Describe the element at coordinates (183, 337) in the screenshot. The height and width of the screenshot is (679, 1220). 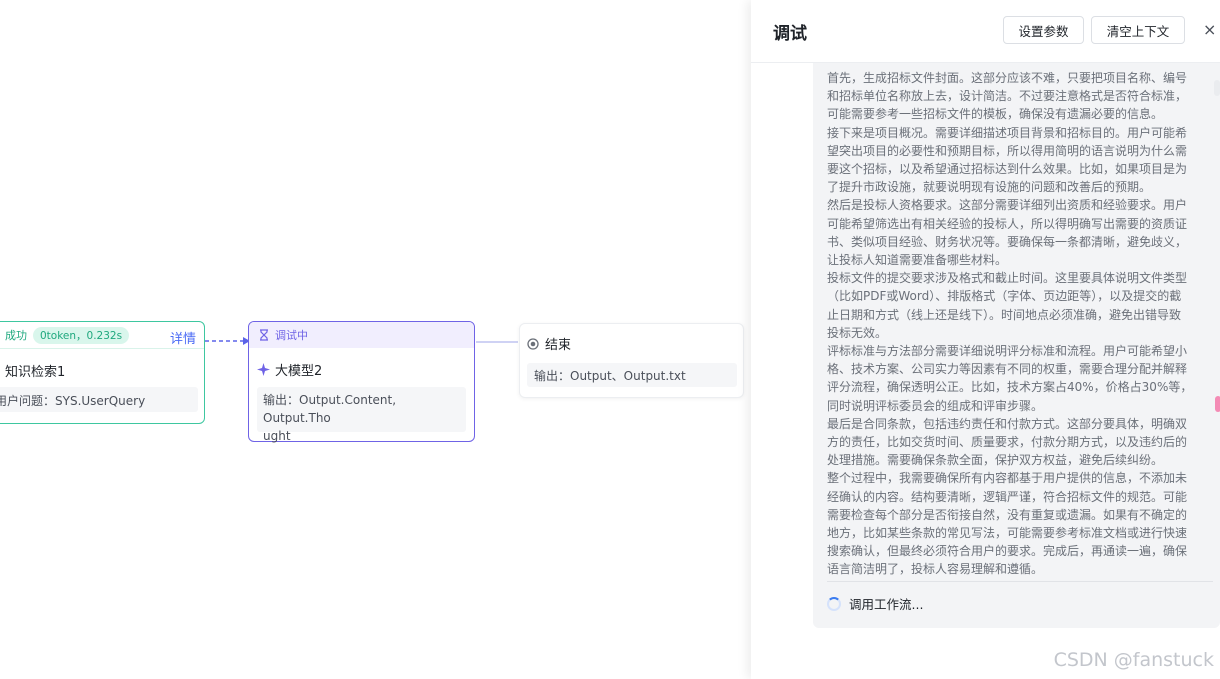
I see `detail-link: 详情` at that location.